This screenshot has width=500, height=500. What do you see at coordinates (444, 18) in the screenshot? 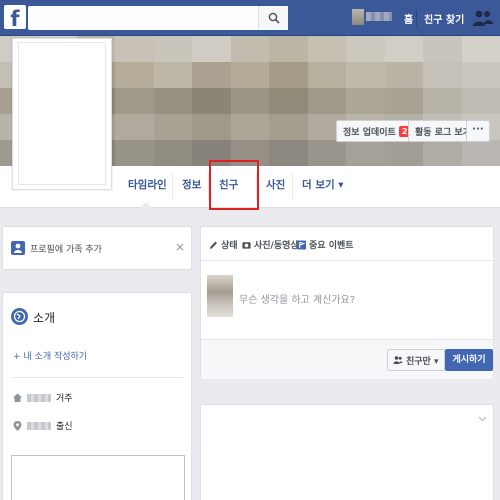
I see `find-friends-link: 친구 찾기` at bounding box center [444, 18].